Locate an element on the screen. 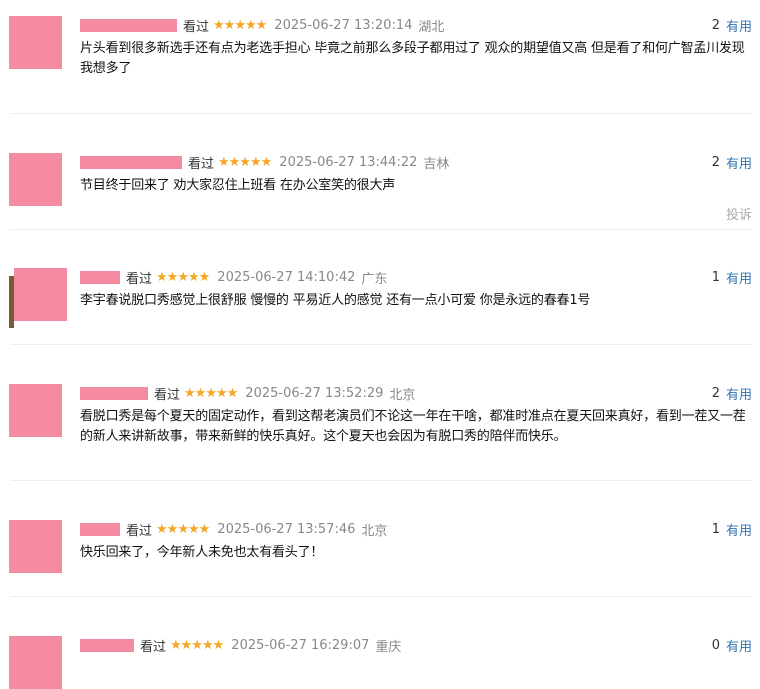  useful-count: 0 is located at coordinates (715, 645).